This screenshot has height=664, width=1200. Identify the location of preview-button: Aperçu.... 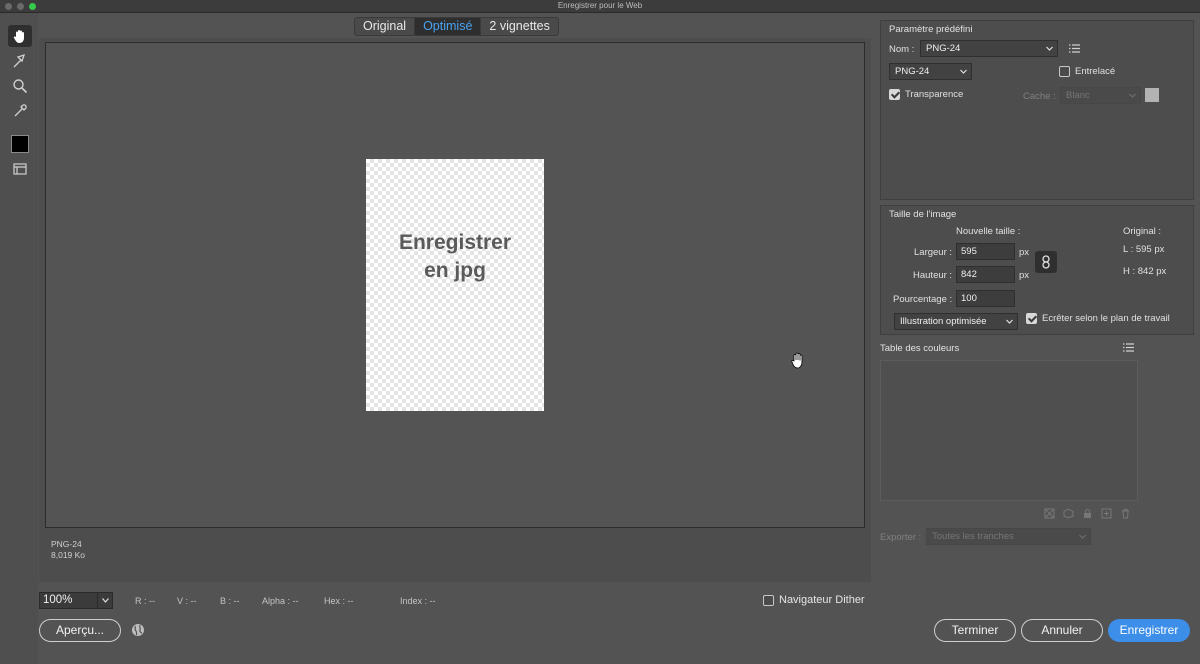
(80, 630).